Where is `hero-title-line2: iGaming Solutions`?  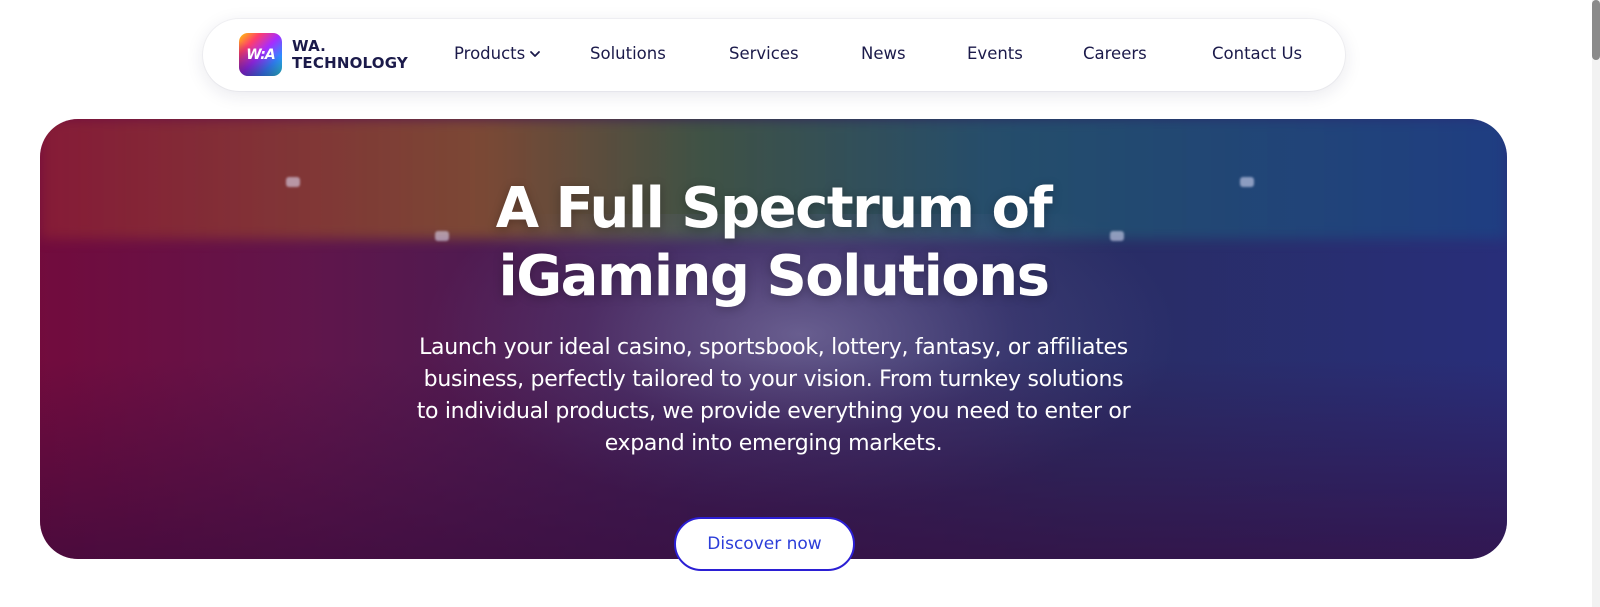 hero-title-line2: iGaming Solutions is located at coordinates (774, 276).